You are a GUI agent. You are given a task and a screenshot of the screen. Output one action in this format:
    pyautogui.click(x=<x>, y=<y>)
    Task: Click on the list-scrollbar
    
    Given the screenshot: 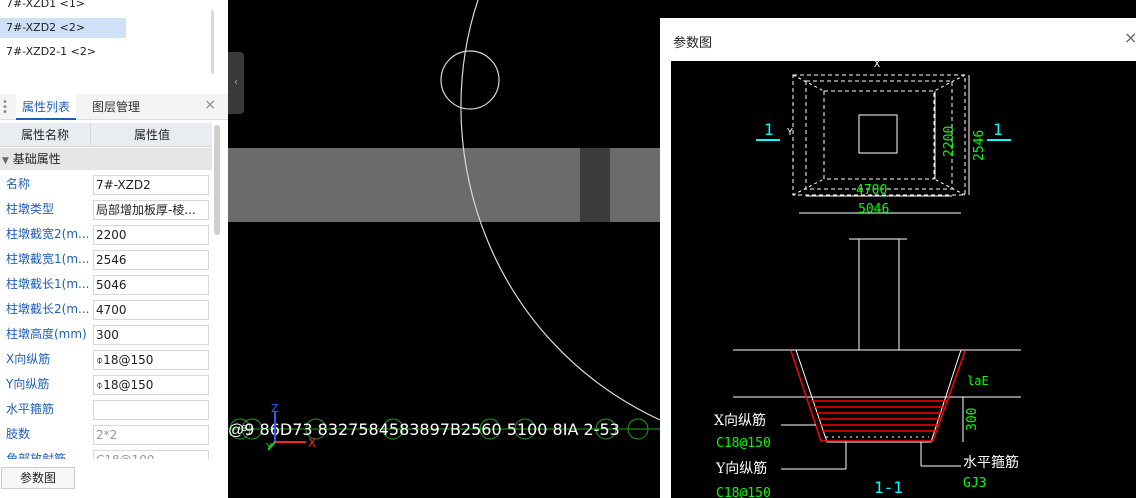 What is the action you would take?
    pyautogui.click(x=212, y=42)
    